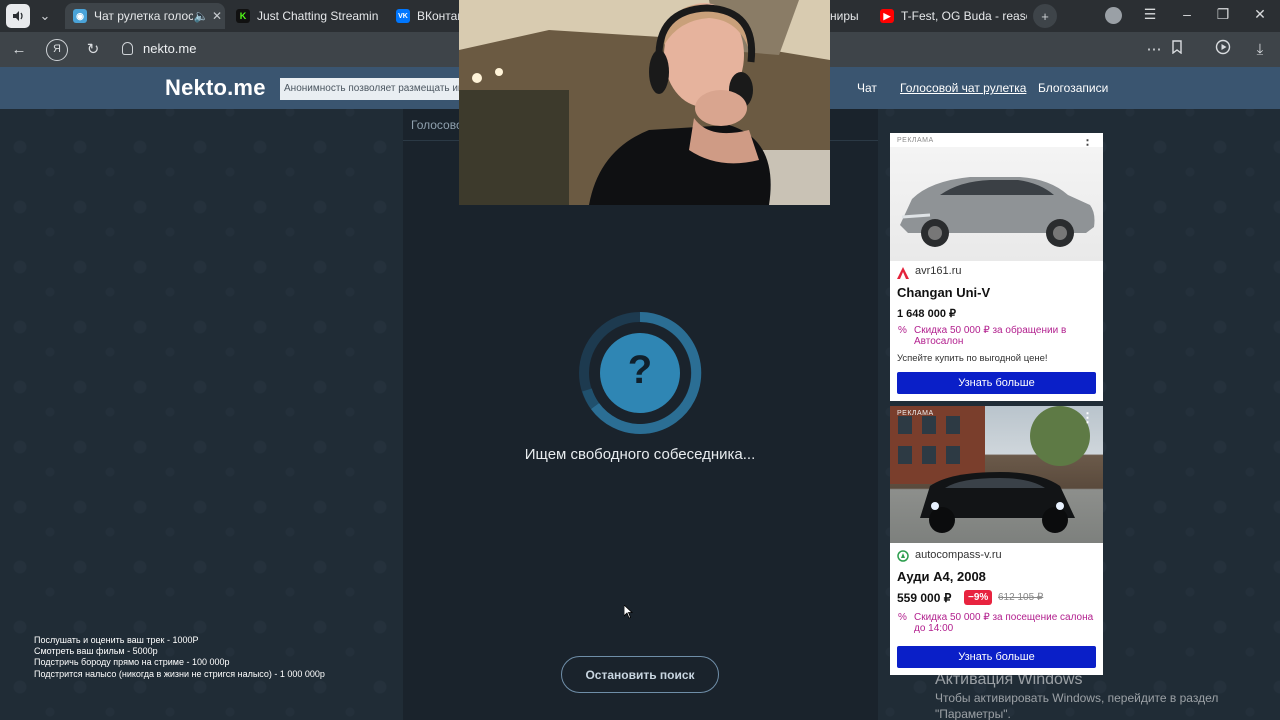 The image size is (1280, 720). Describe the element at coordinates (80, 16) in the screenshot. I see `nekto-favicon-icon: ◉` at that location.